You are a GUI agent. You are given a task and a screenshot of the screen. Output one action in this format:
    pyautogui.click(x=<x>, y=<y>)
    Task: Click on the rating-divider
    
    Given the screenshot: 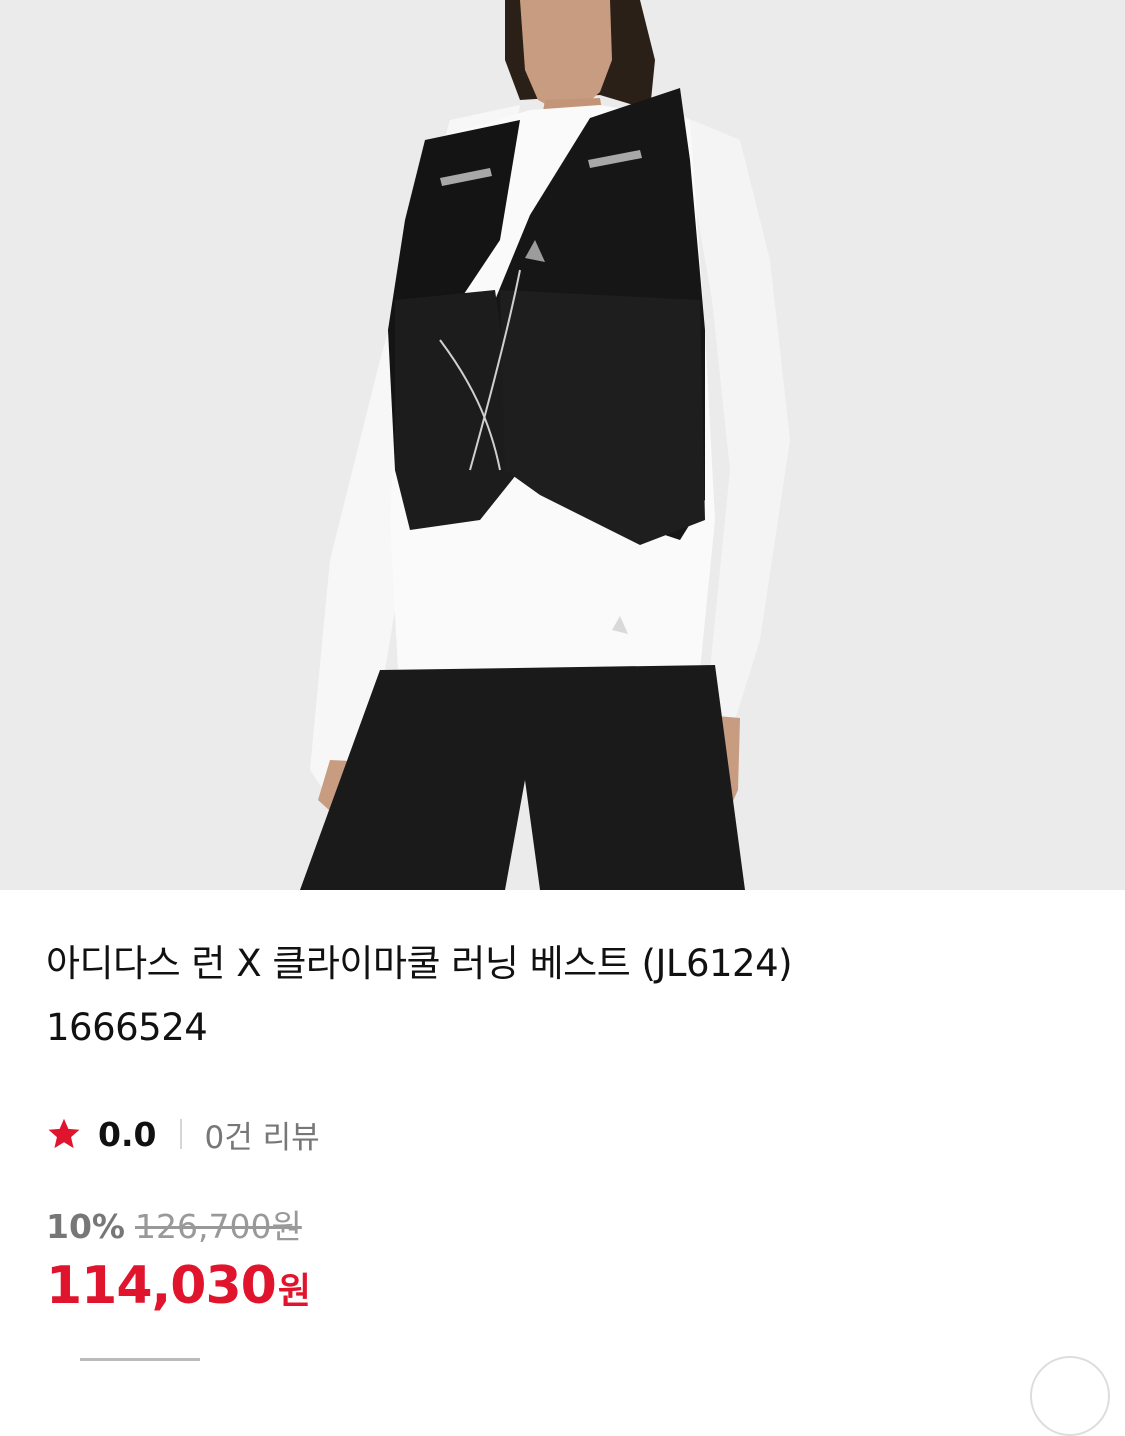 What is the action you would take?
    pyautogui.click(x=181, y=1134)
    